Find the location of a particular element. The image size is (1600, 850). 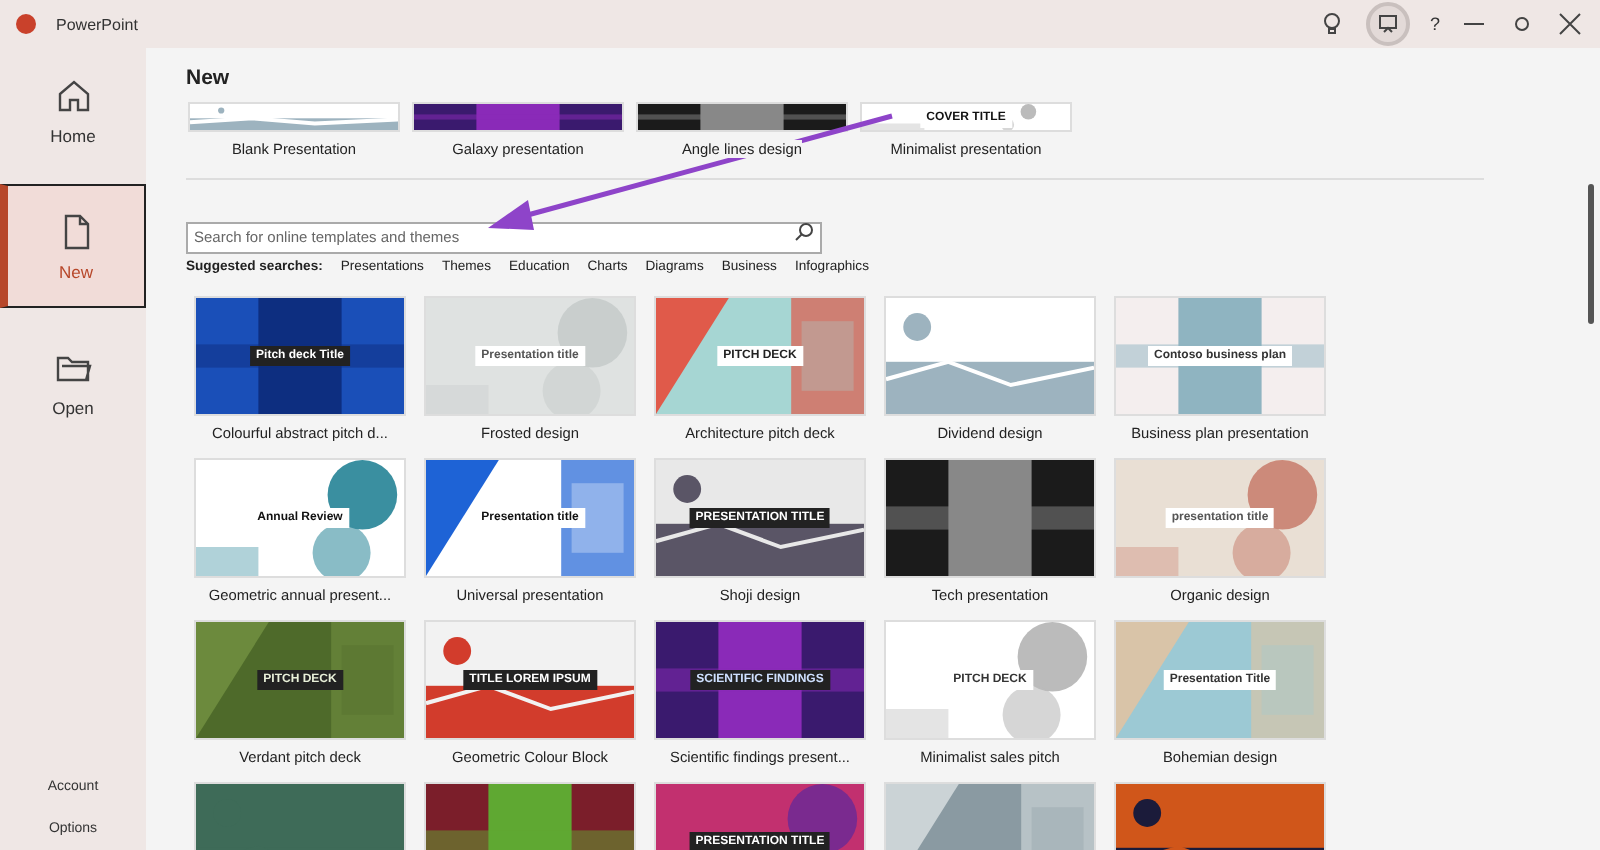

help-button: ? is located at coordinates (1434, 24).